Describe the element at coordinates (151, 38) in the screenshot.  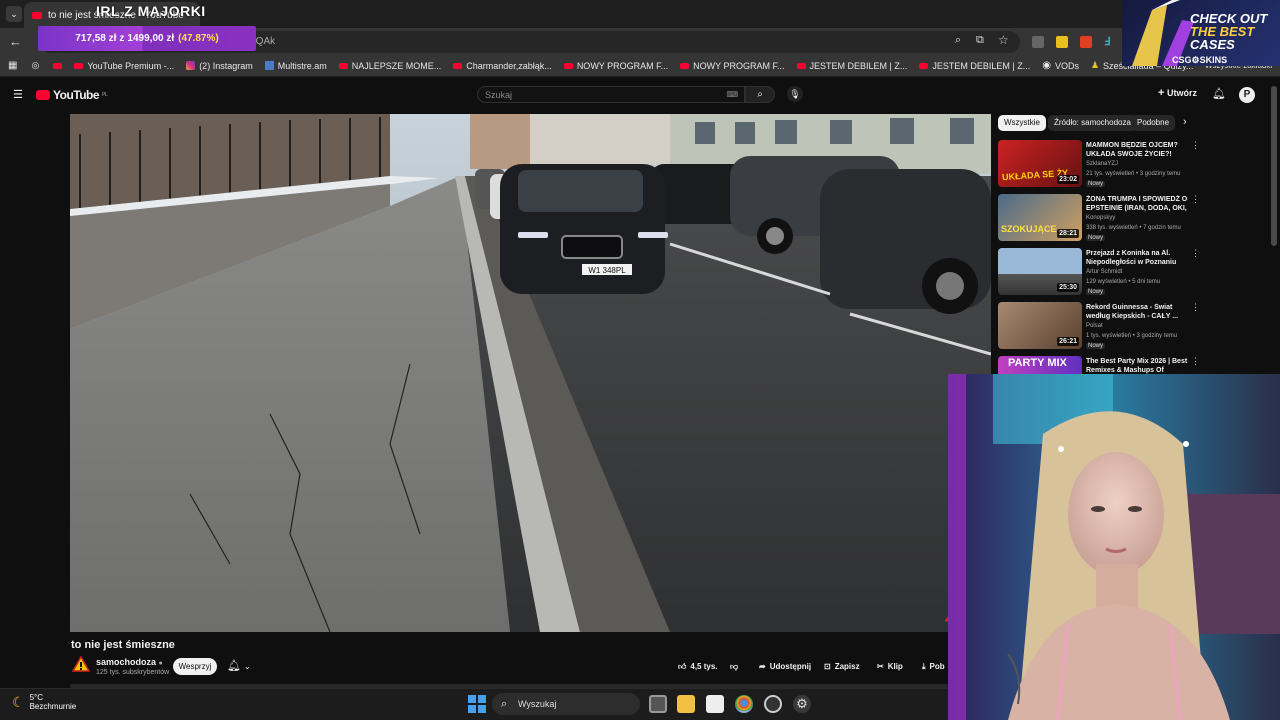
I see `goal-target: 1499,00 zł` at that location.